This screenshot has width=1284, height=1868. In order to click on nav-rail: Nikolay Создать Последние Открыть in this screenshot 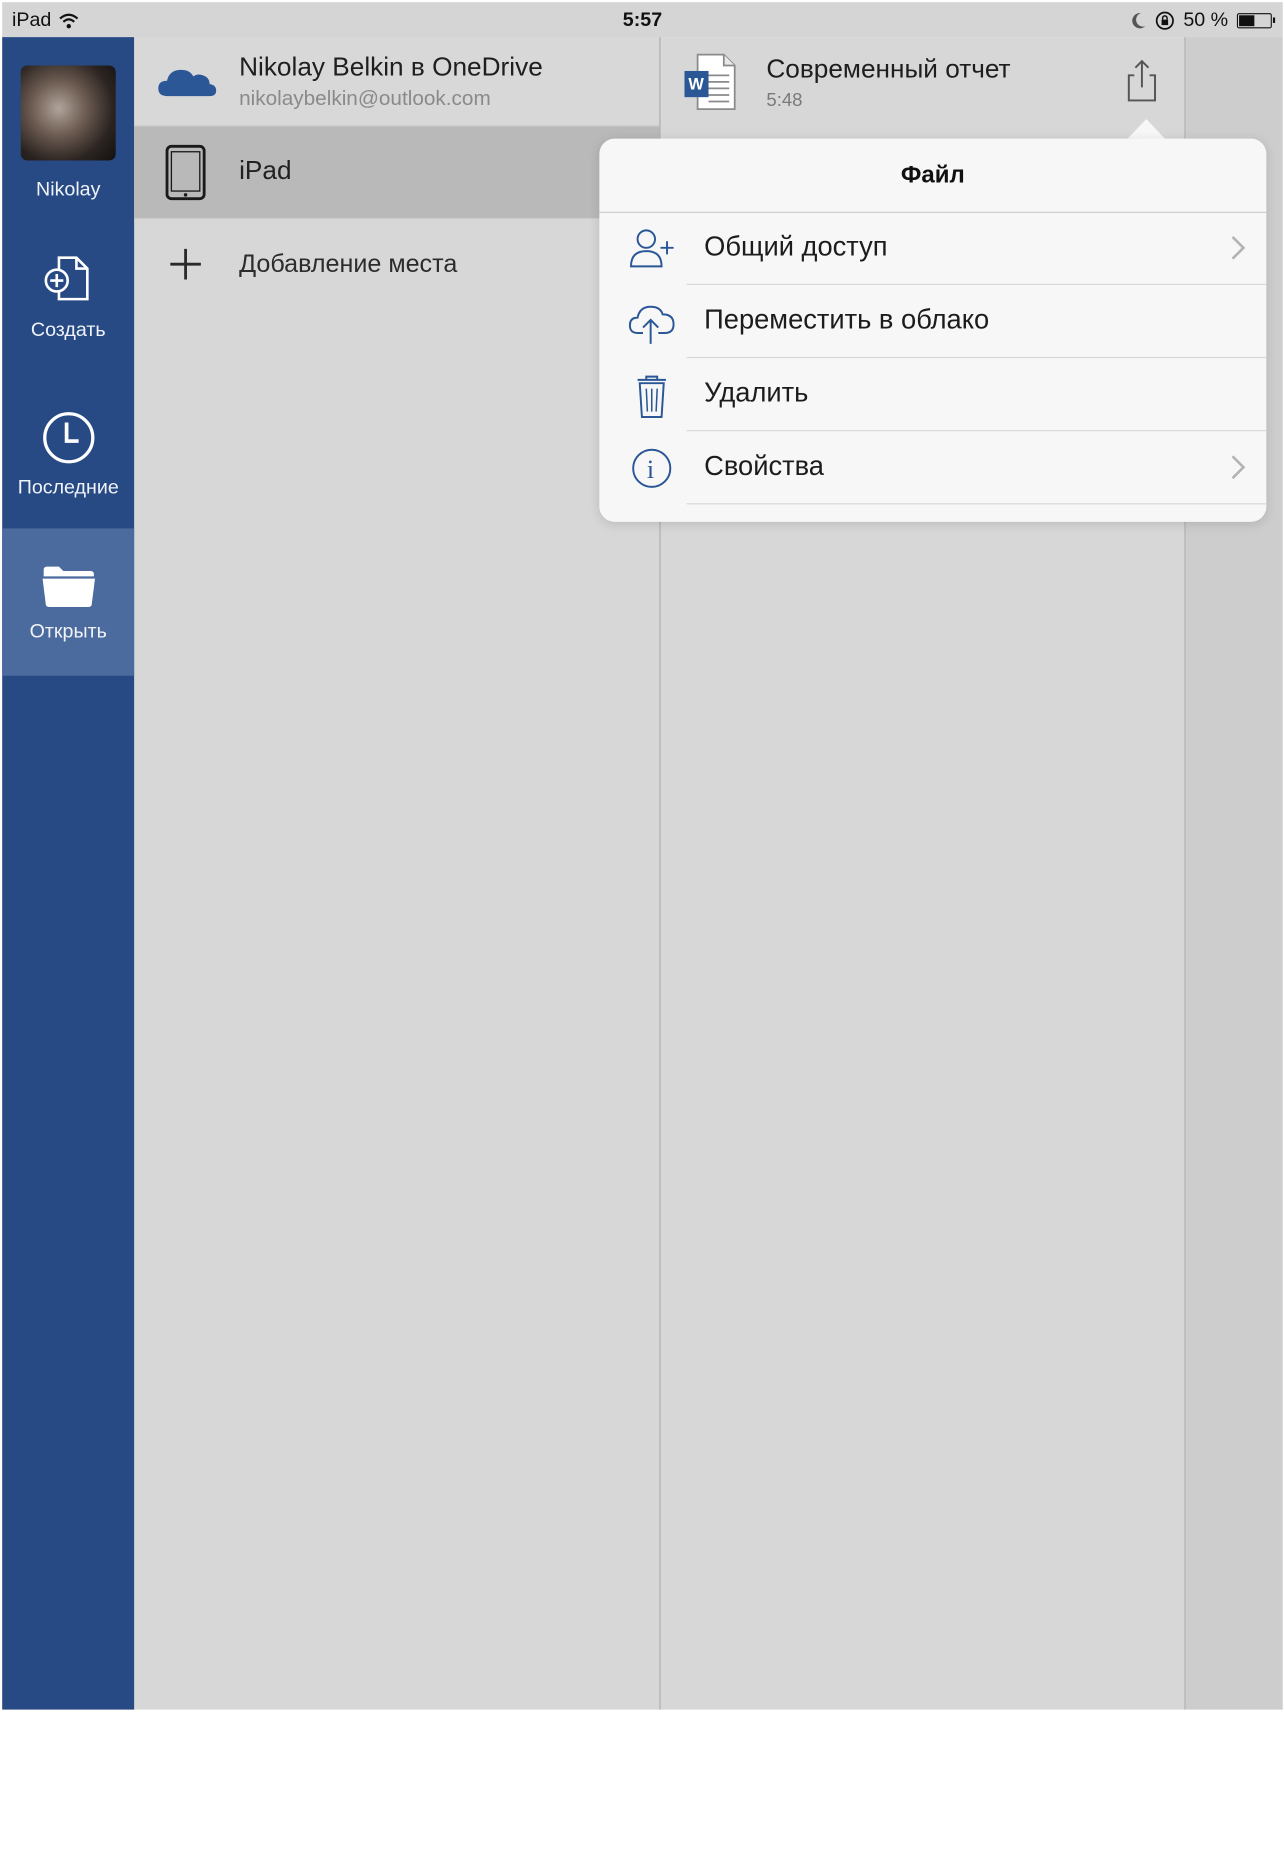, I will do `click(68, 873)`.